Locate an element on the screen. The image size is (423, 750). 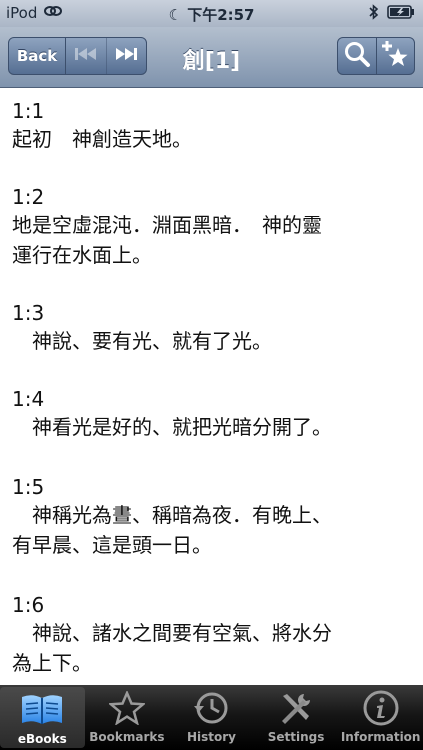
verse-1-5: 1:5 神稱光為晝、稱暗為夜．有晚上、 有早晨、這是頭一日。 is located at coordinates (212, 517).